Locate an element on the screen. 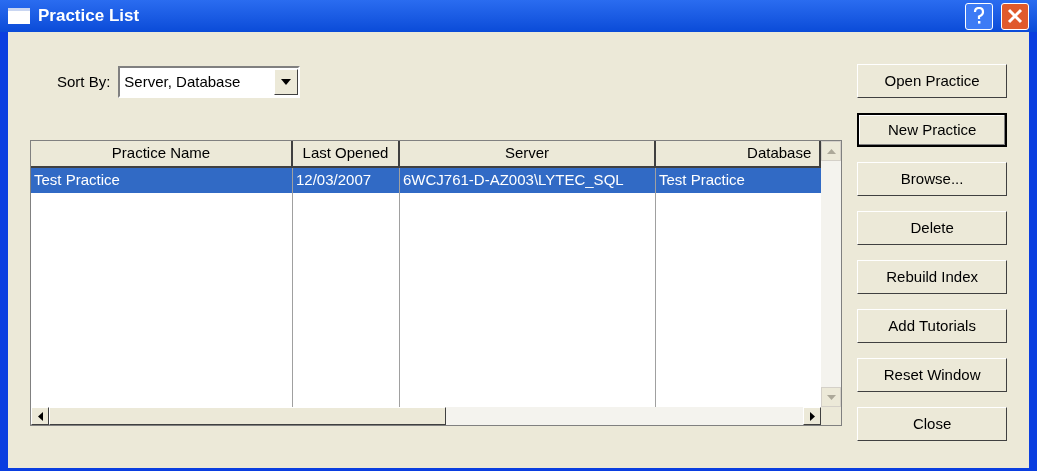 The image size is (1037, 471). caret-icon is located at coordinates (286, 82).